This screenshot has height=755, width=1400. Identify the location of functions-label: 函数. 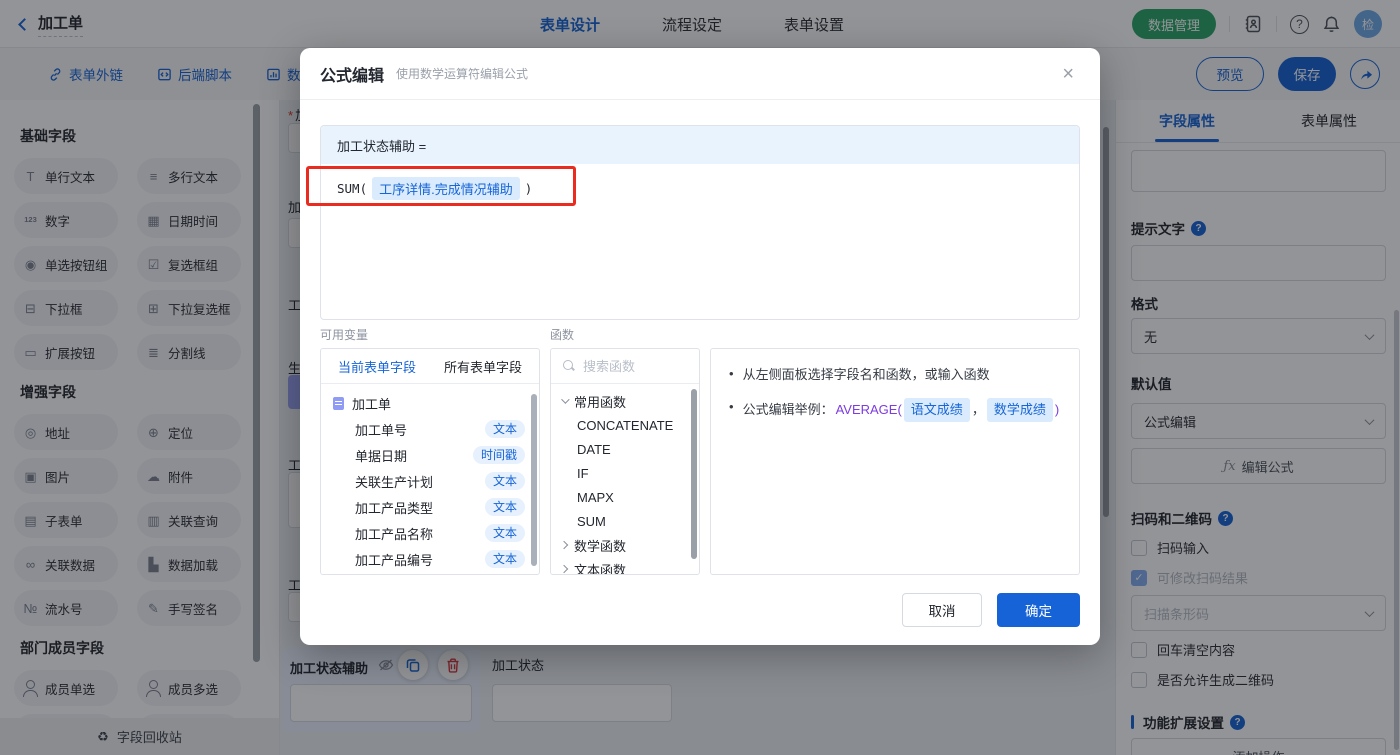
(562, 335).